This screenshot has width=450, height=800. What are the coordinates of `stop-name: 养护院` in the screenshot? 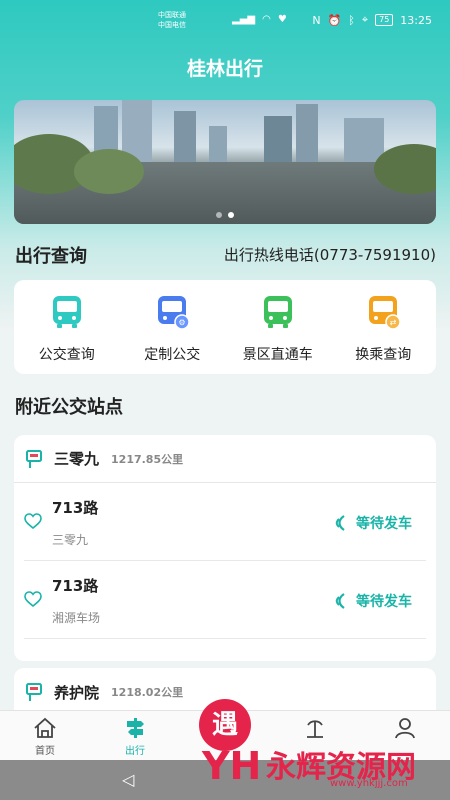 It's located at (77, 692).